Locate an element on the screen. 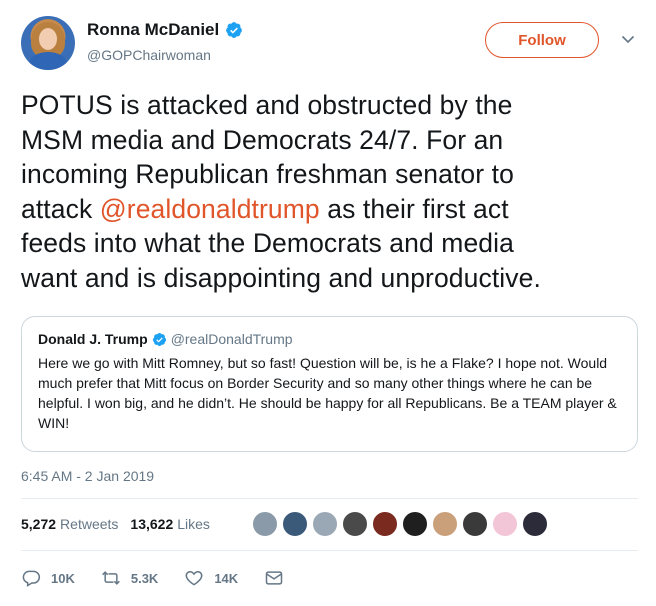 This screenshot has height=606, width=656. retweet-icon is located at coordinates (110, 578).